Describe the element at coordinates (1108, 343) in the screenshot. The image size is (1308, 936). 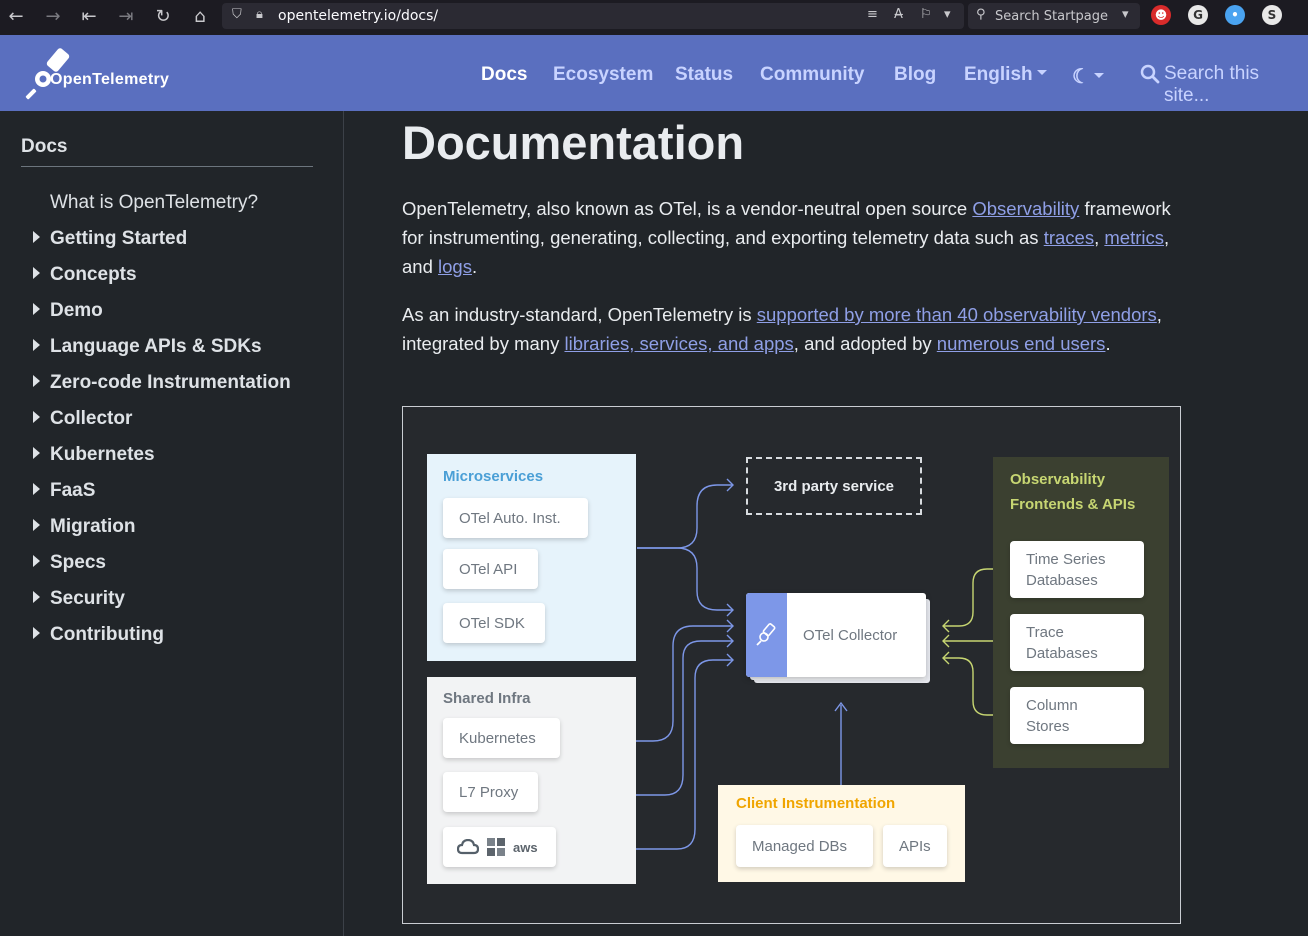
I see `adoption-text: .` at that location.